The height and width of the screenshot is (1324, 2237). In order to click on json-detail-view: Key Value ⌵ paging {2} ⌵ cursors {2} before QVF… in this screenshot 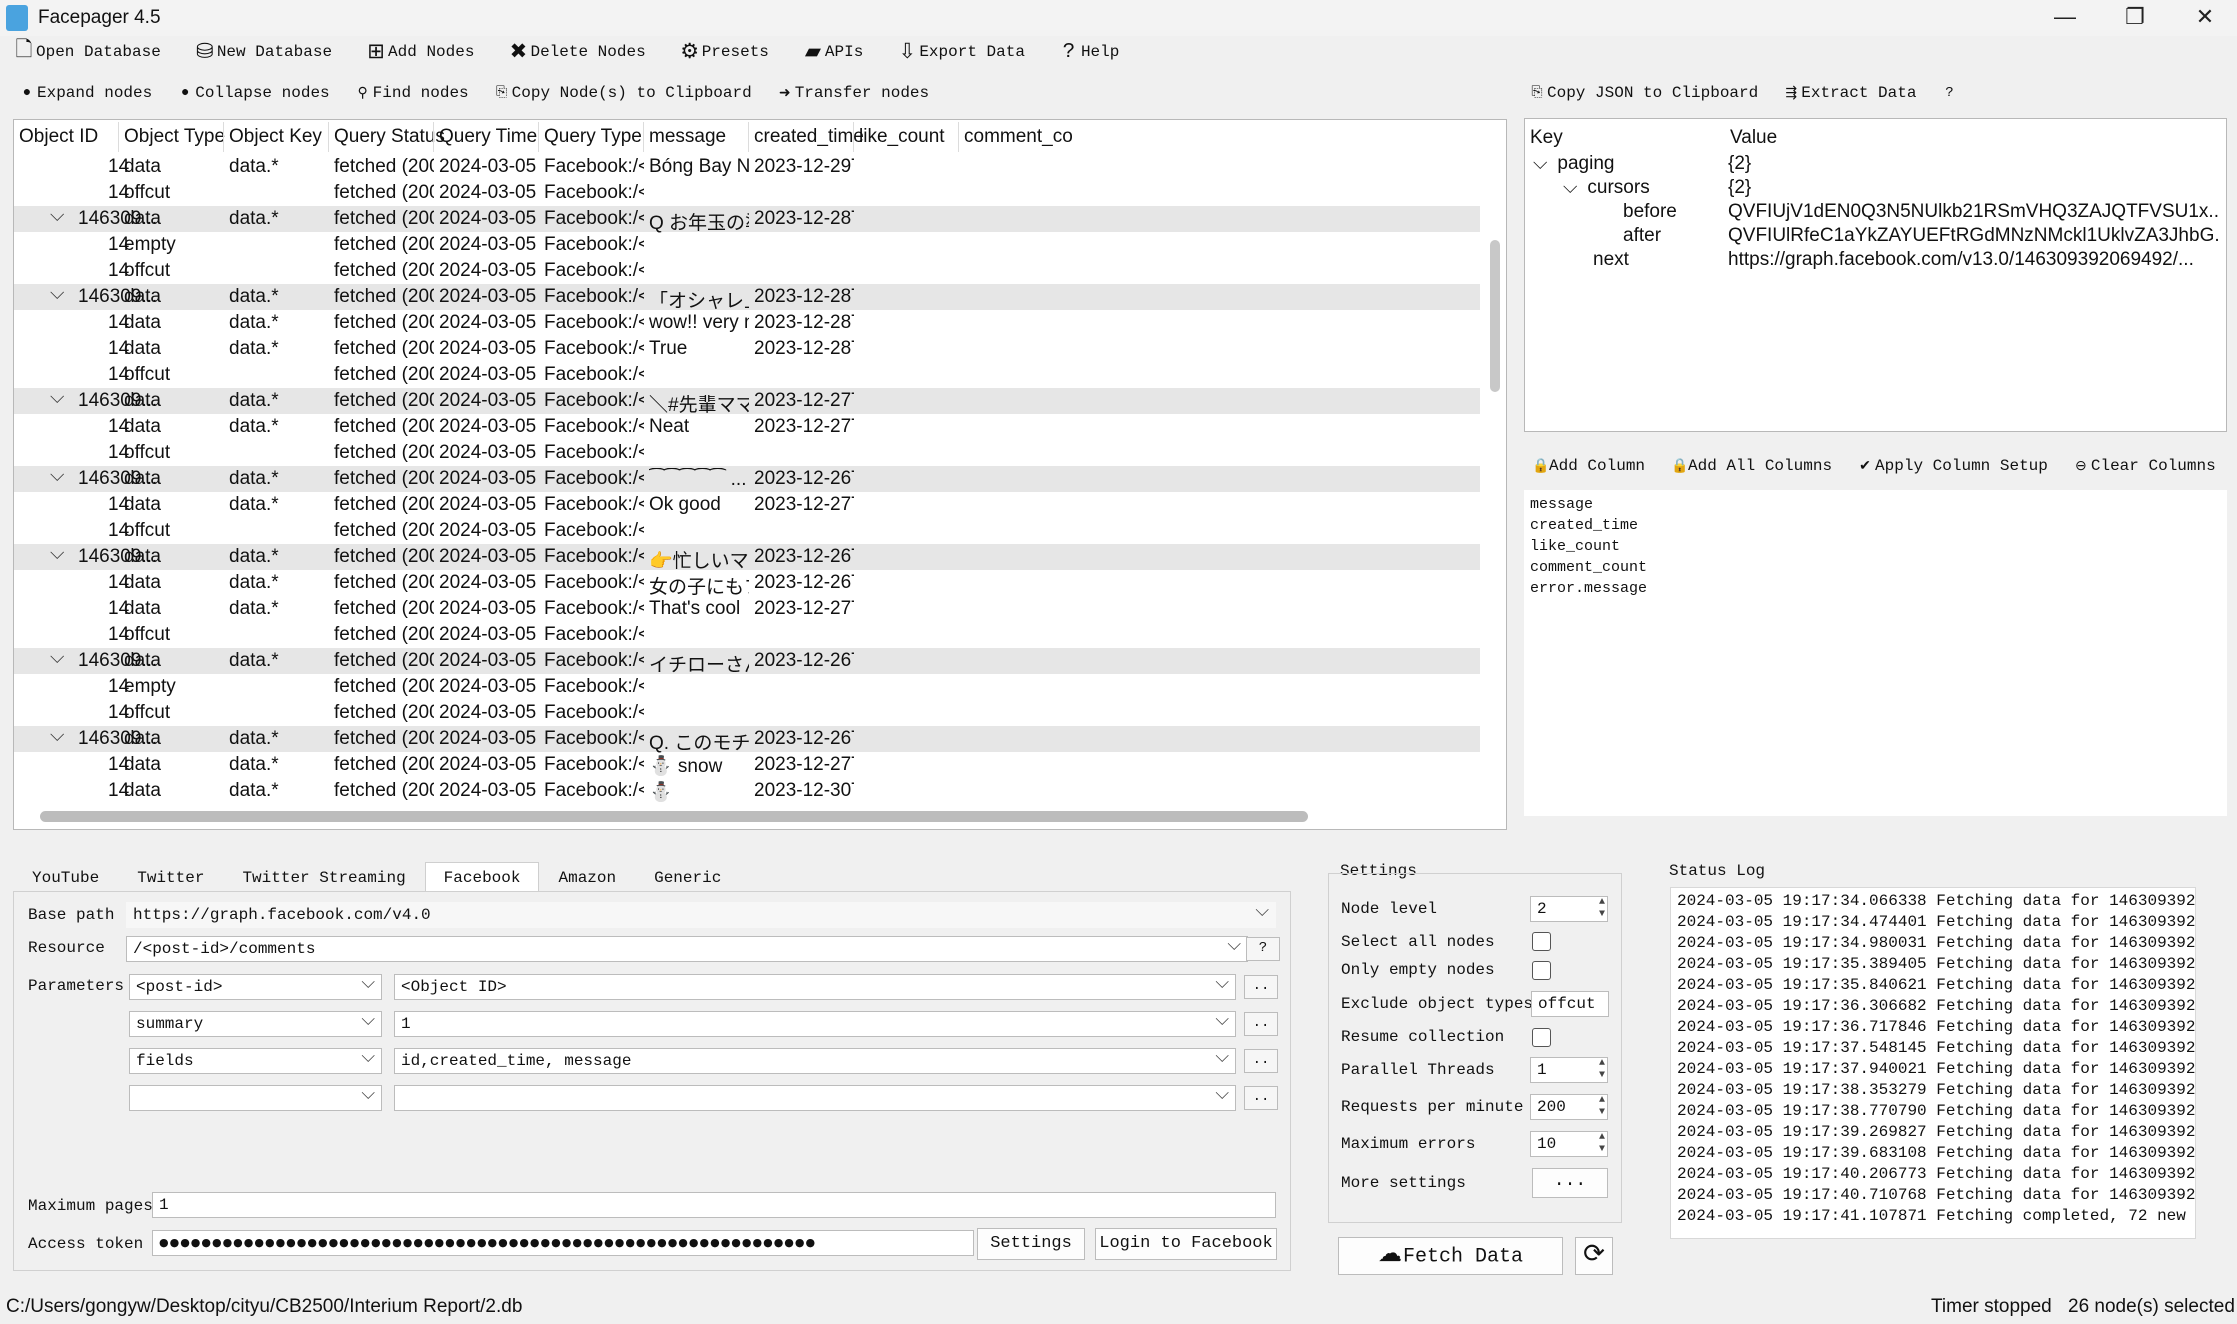, I will do `click(1875, 275)`.